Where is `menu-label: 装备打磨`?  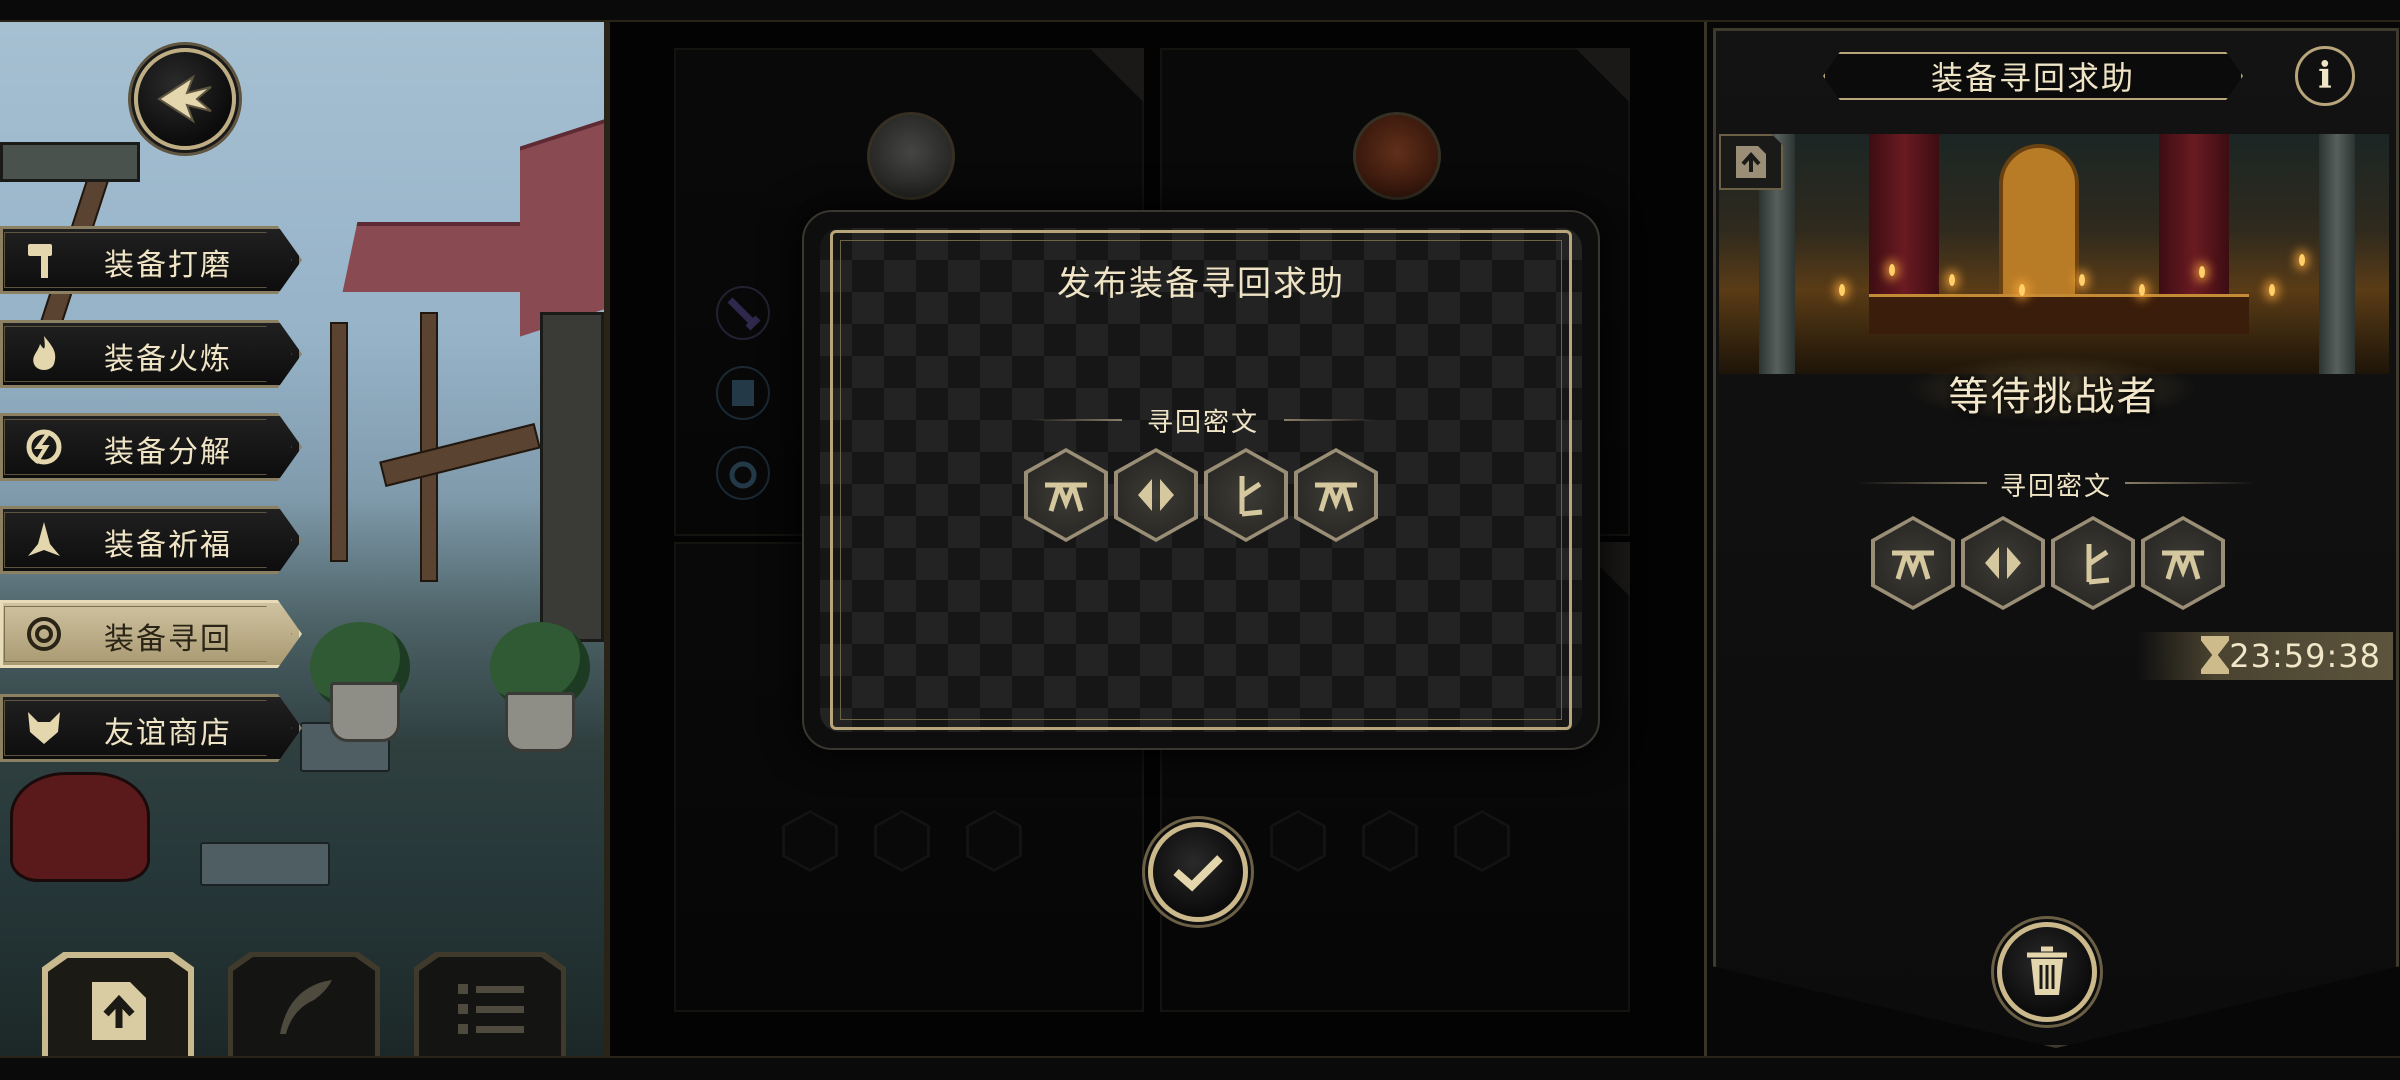
menu-label: 装备打磨 is located at coordinates (168, 265).